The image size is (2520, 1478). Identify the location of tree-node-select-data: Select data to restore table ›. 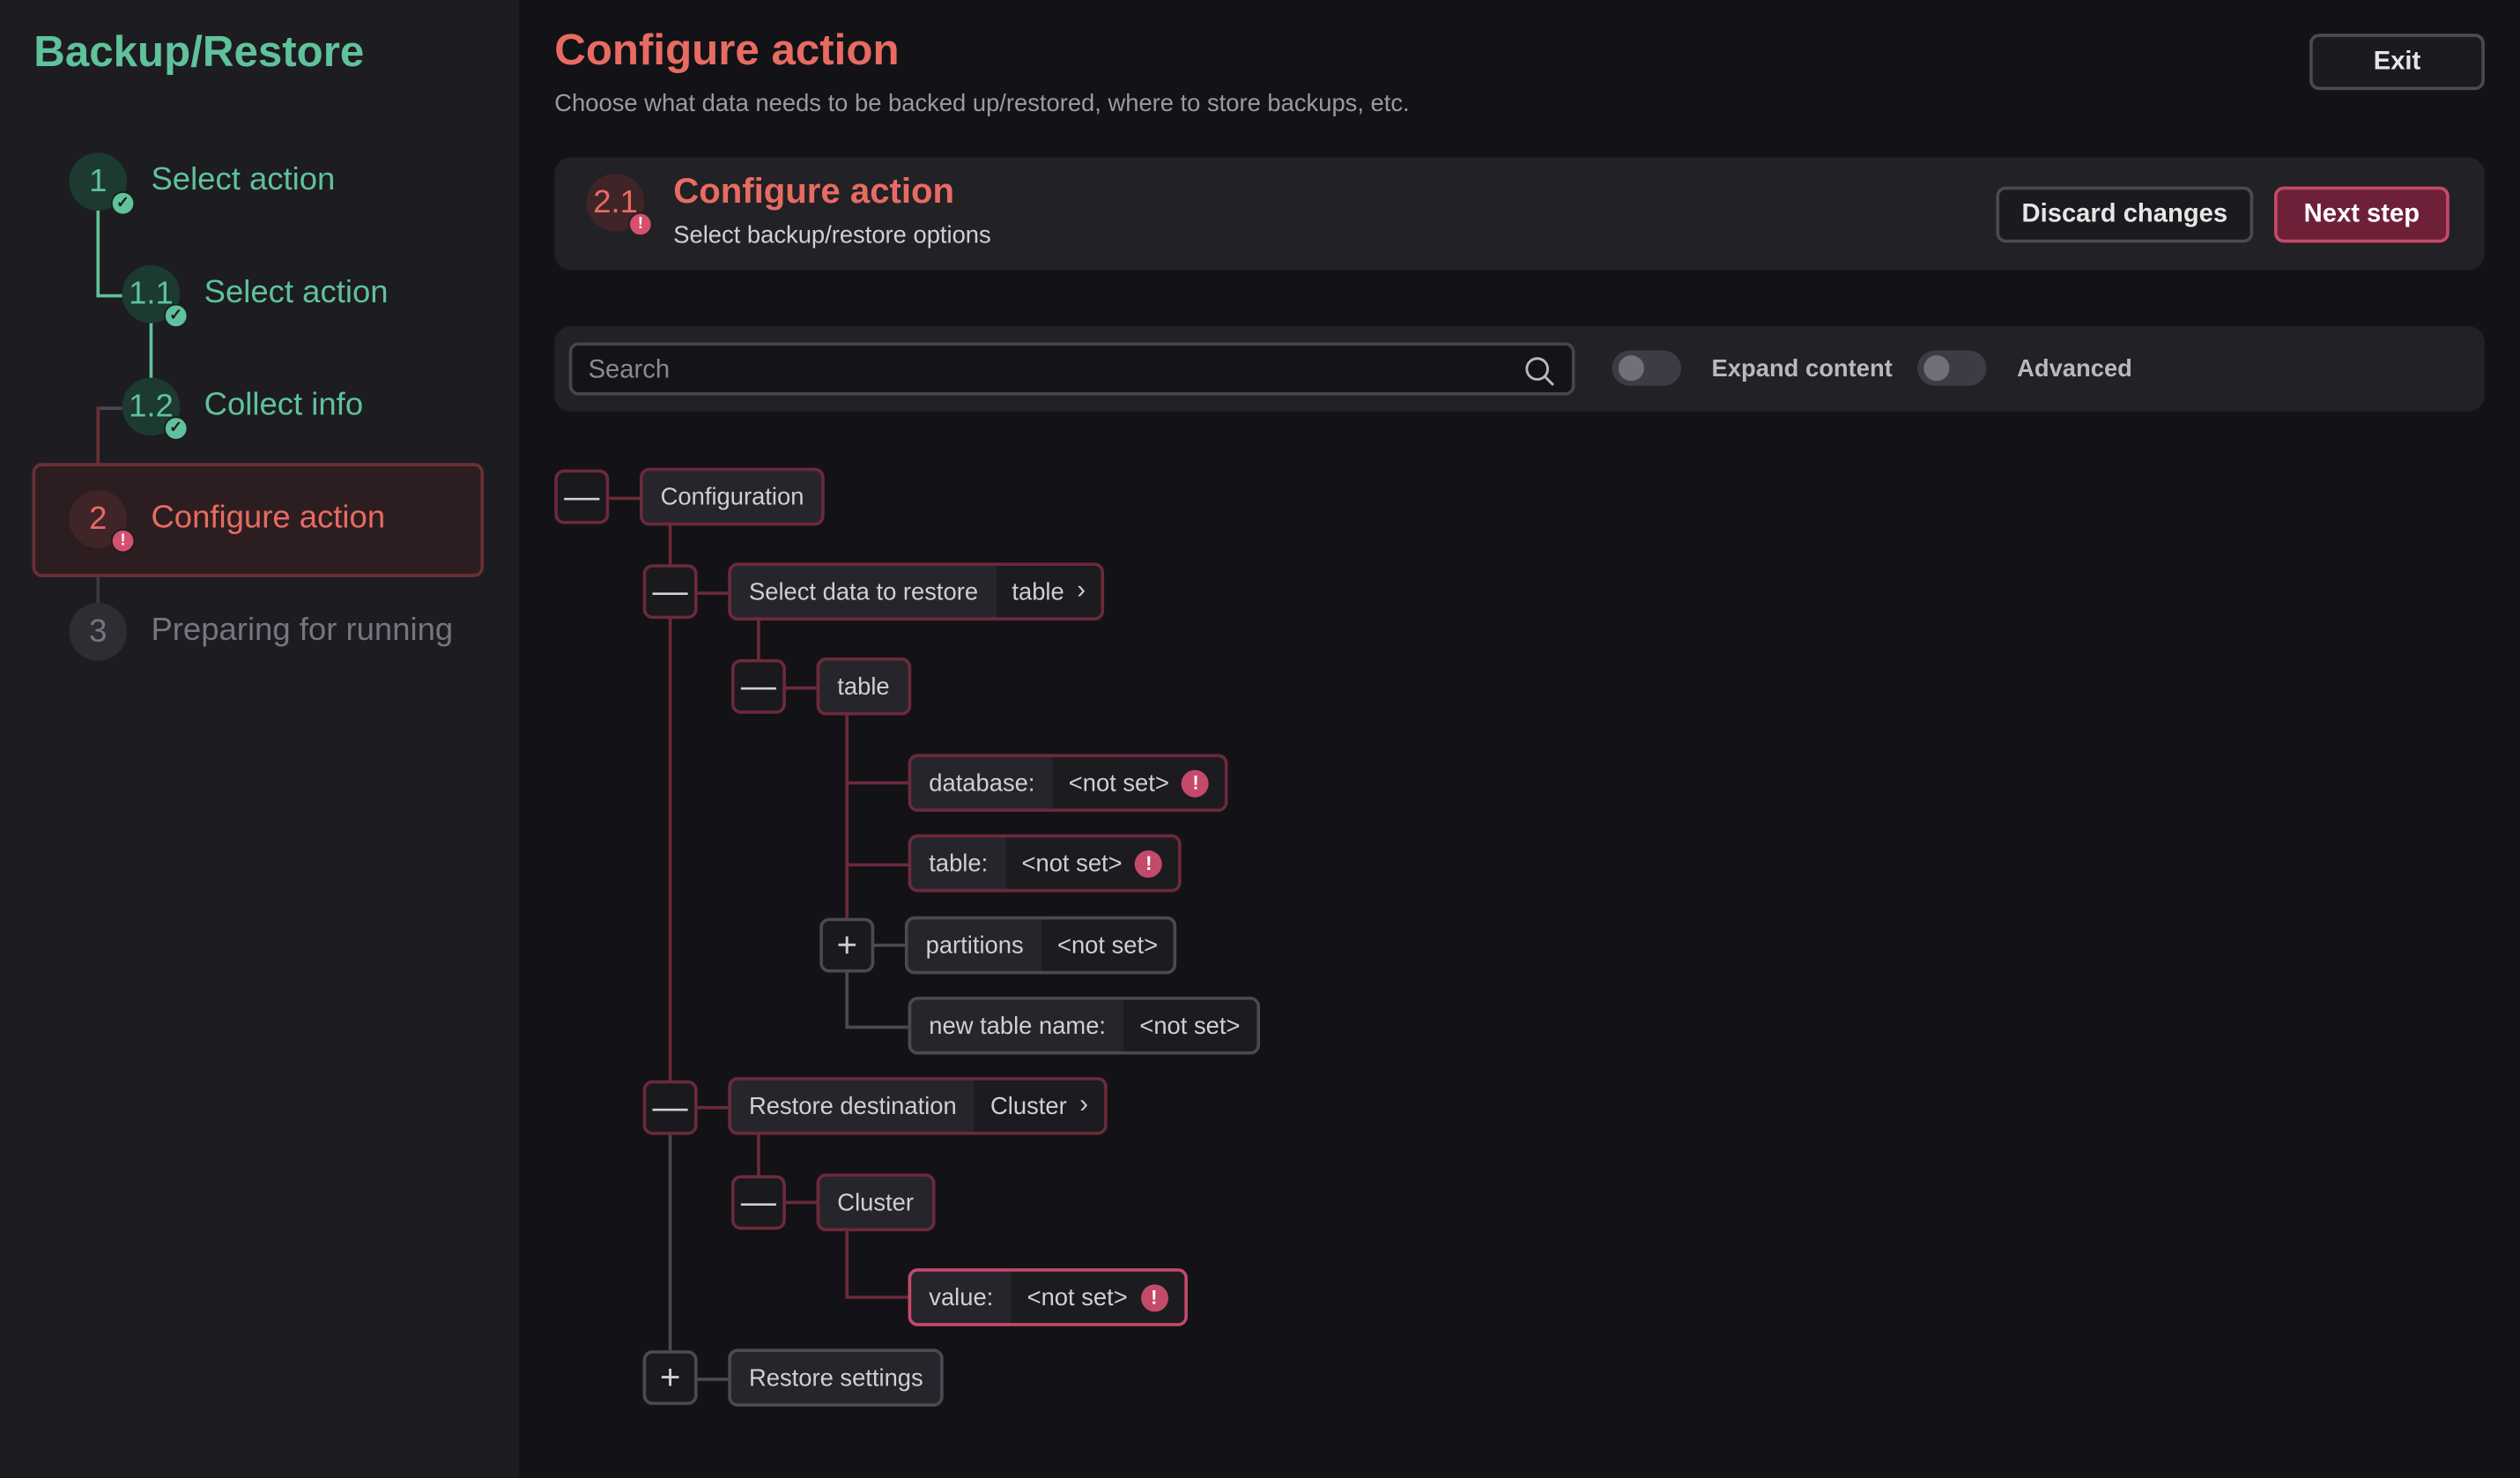
(916, 591).